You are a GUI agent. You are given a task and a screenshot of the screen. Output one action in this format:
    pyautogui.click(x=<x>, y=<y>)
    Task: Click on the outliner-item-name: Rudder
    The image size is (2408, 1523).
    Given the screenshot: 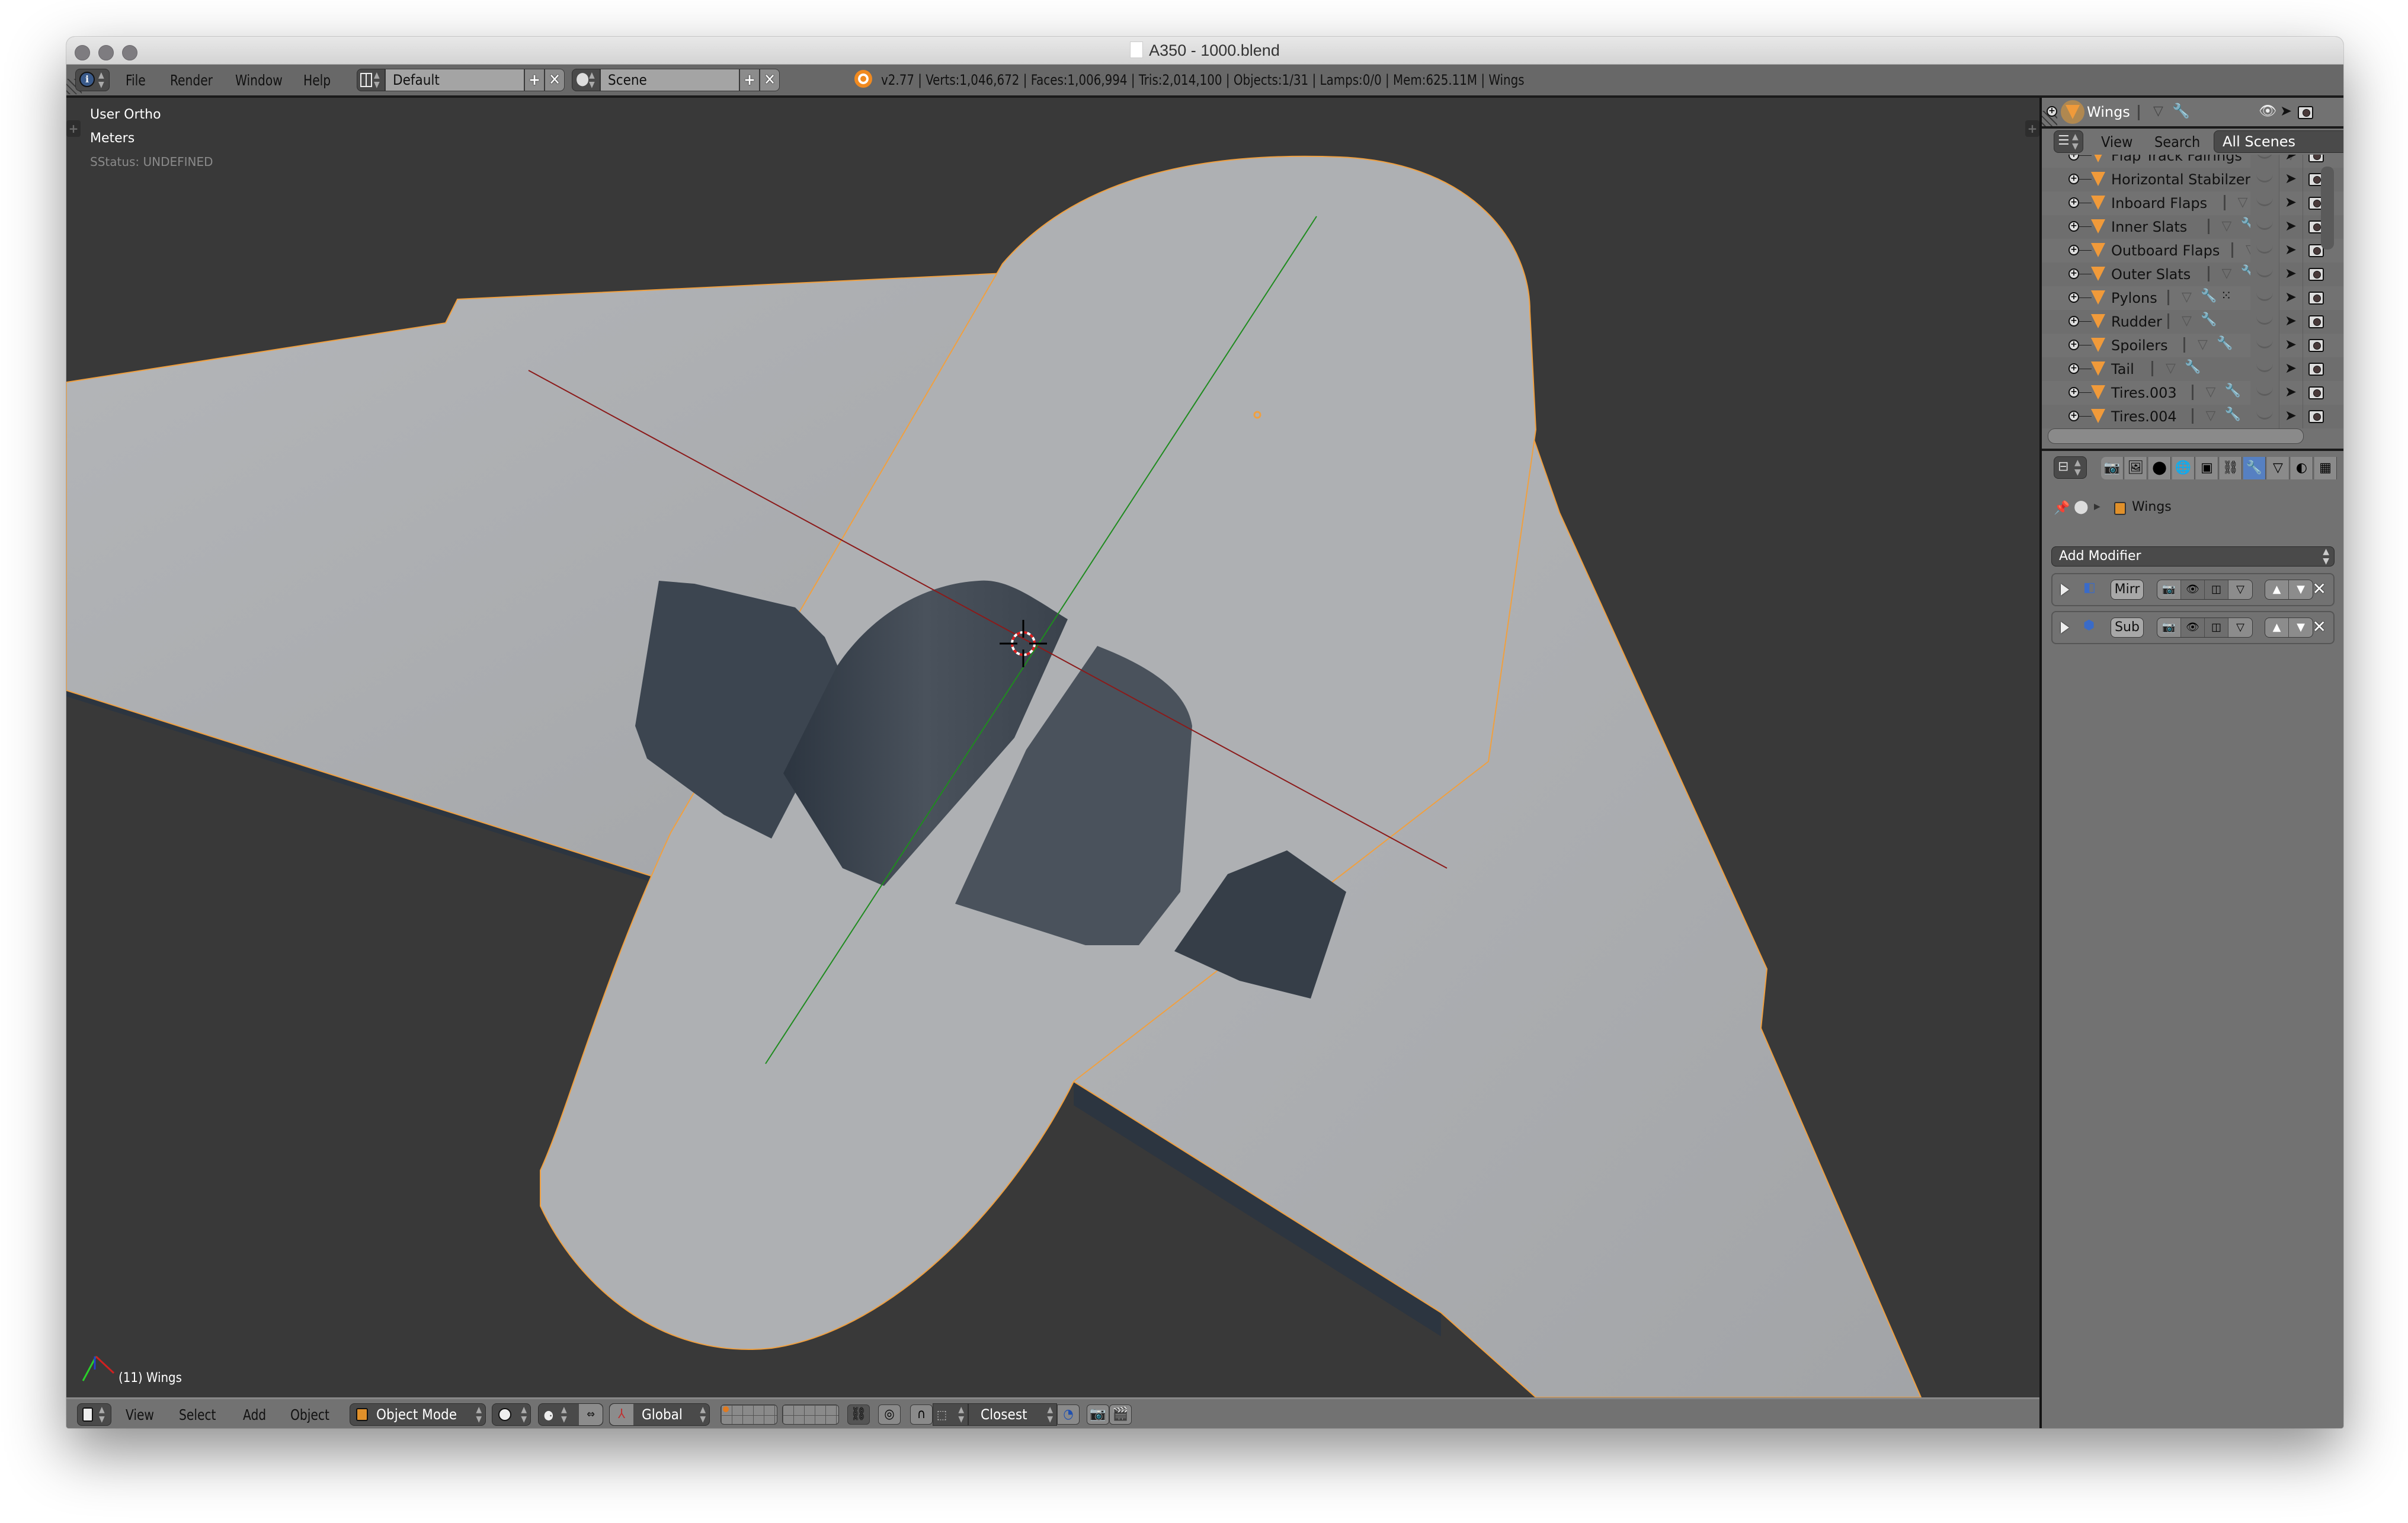 What is the action you would take?
    pyautogui.click(x=2136, y=321)
    